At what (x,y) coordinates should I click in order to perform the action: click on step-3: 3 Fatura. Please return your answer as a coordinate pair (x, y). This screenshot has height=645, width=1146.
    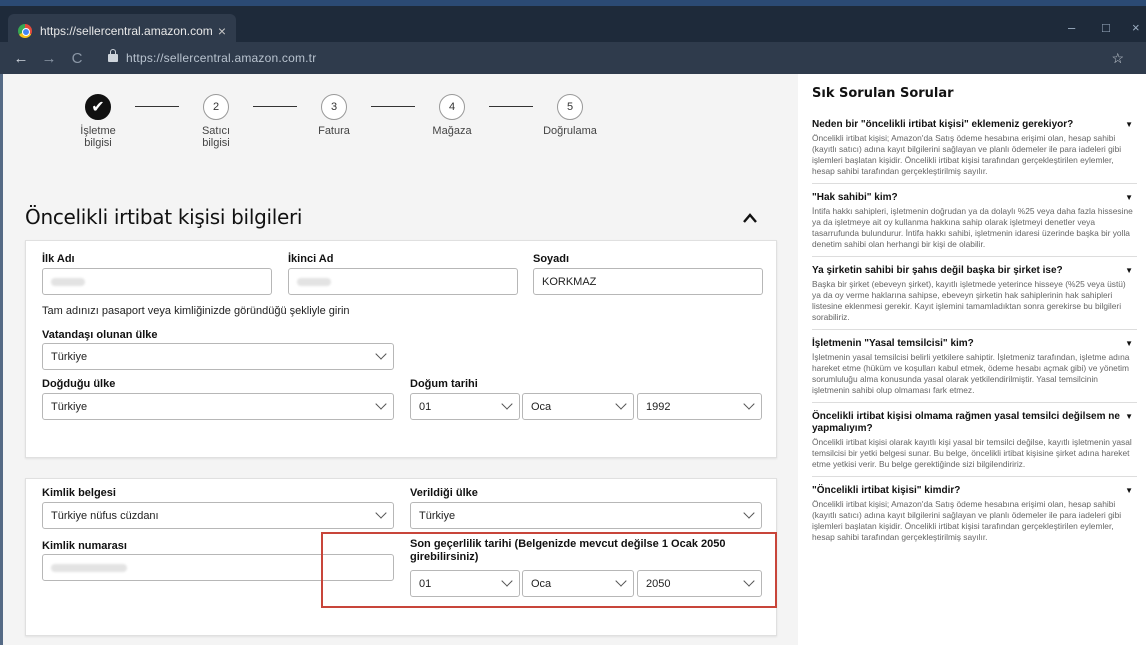
    Looking at the image, I should click on (334, 115).